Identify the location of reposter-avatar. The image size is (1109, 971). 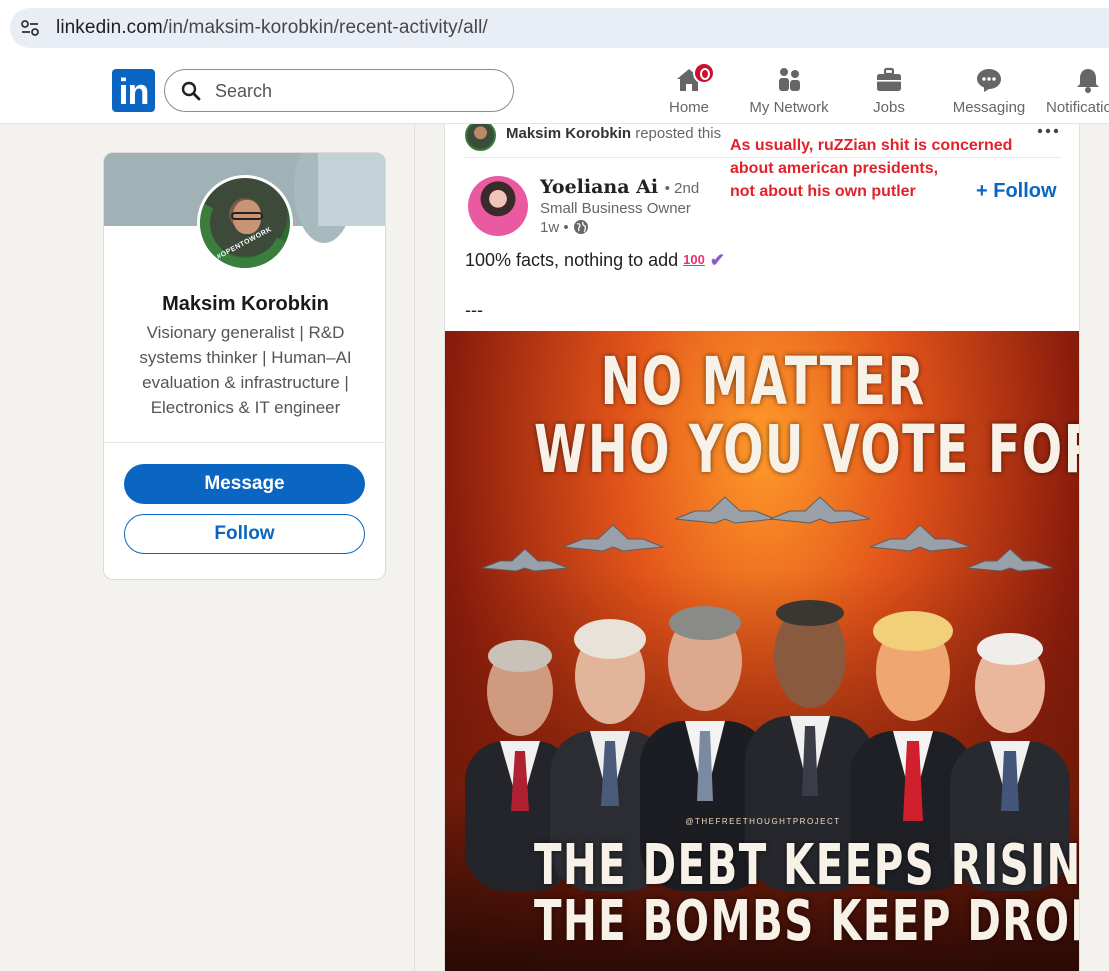
(480, 137).